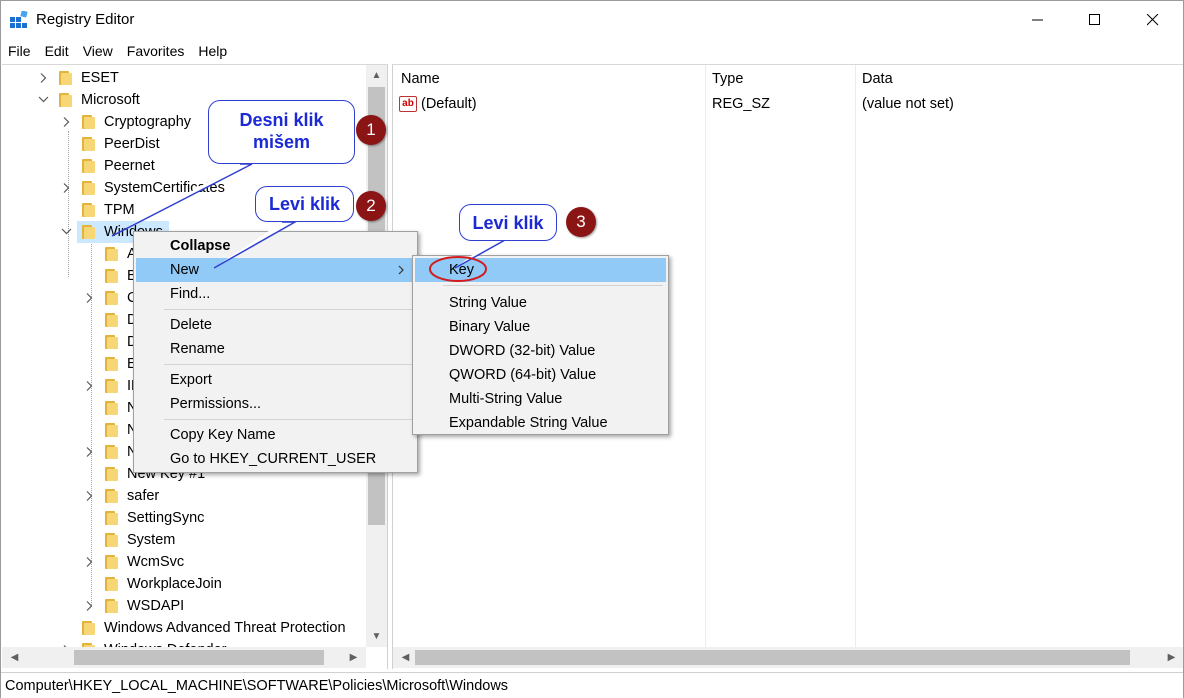 This screenshot has height=698, width=1184. What do you see at coordinates (523, 375) in the screenshot?
I see `menu-item-label: QWORD (64-bit) Value` at bounding box center [523, 375].